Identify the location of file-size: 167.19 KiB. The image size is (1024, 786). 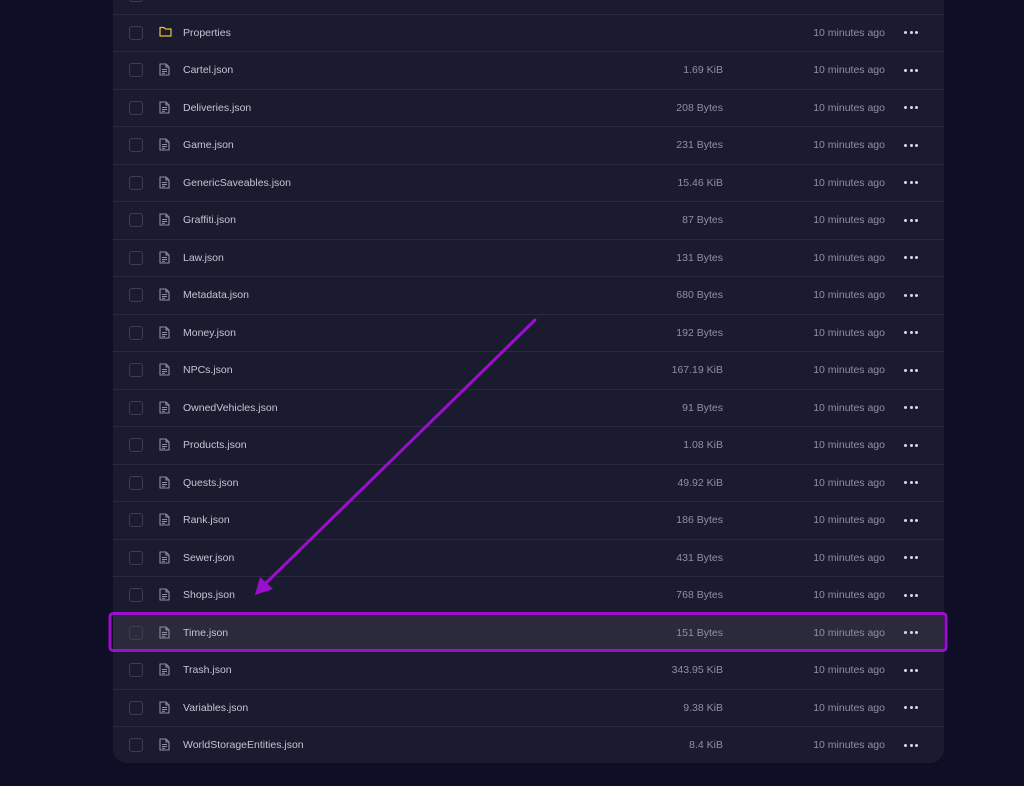
(697, 370).